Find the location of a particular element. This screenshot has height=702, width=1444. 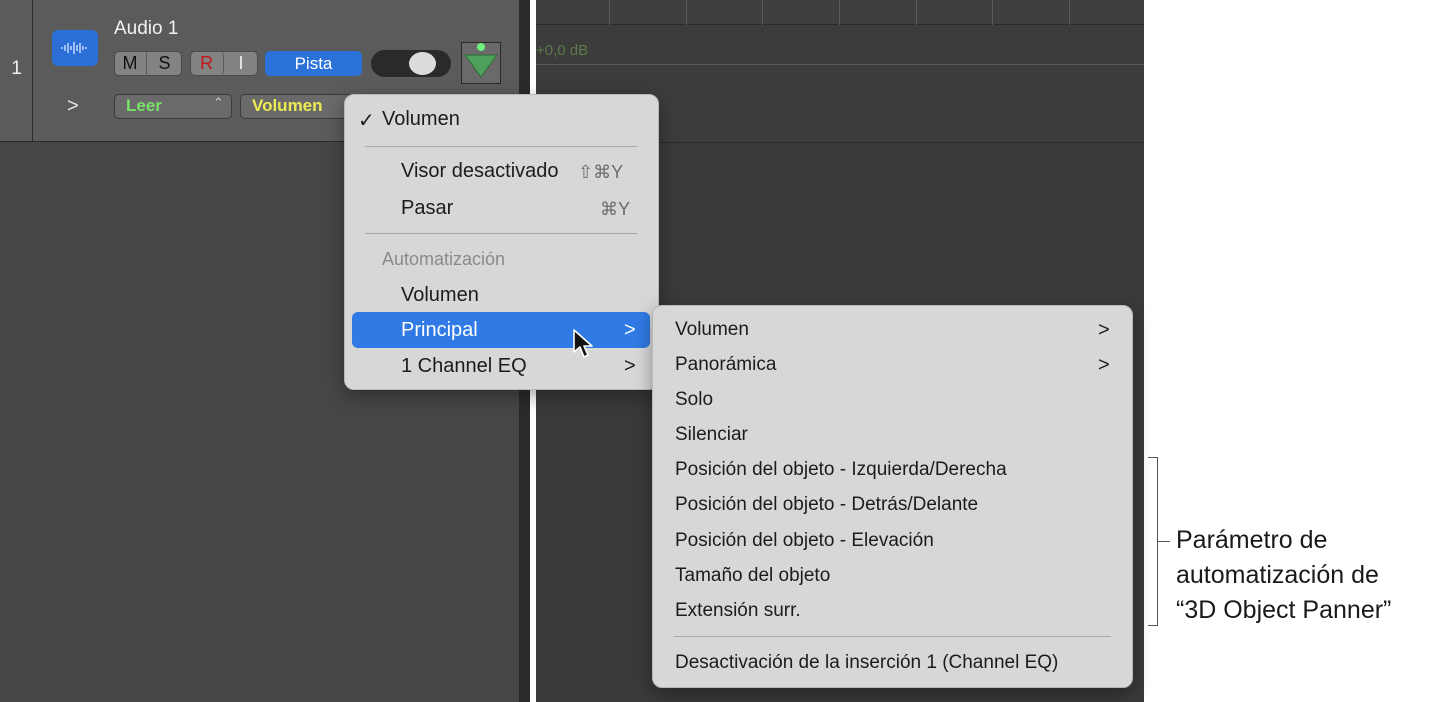

submenu-item-object-size: Tamaño del objeto is located at coordinates (752, 576).